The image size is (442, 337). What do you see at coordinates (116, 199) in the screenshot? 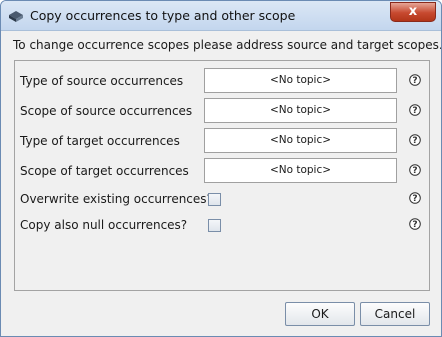
I see `overwrite-label: Overwrite existing occurrences?` at bounding box center [116, 199].